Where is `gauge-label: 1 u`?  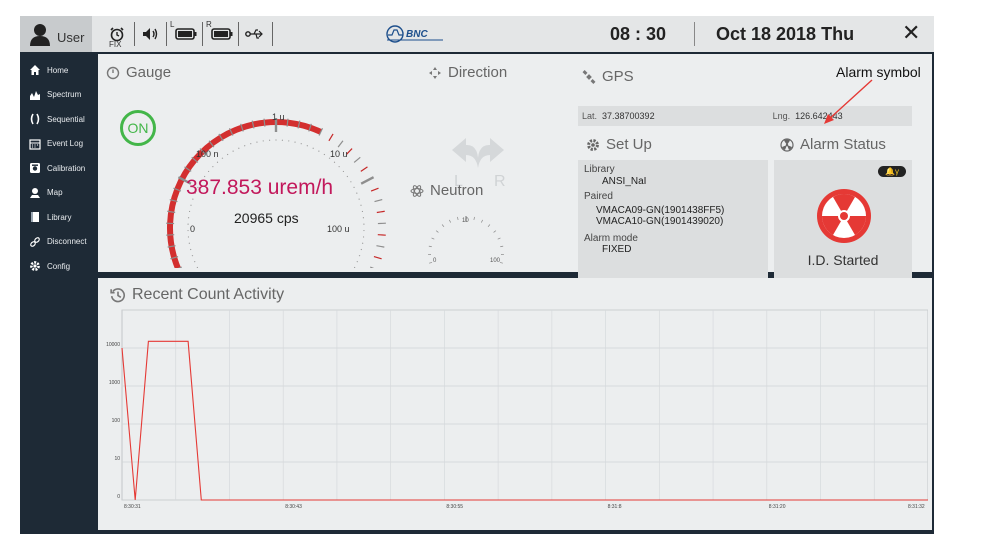 gauge-label: 1 u is located at coordinates (278, 117).